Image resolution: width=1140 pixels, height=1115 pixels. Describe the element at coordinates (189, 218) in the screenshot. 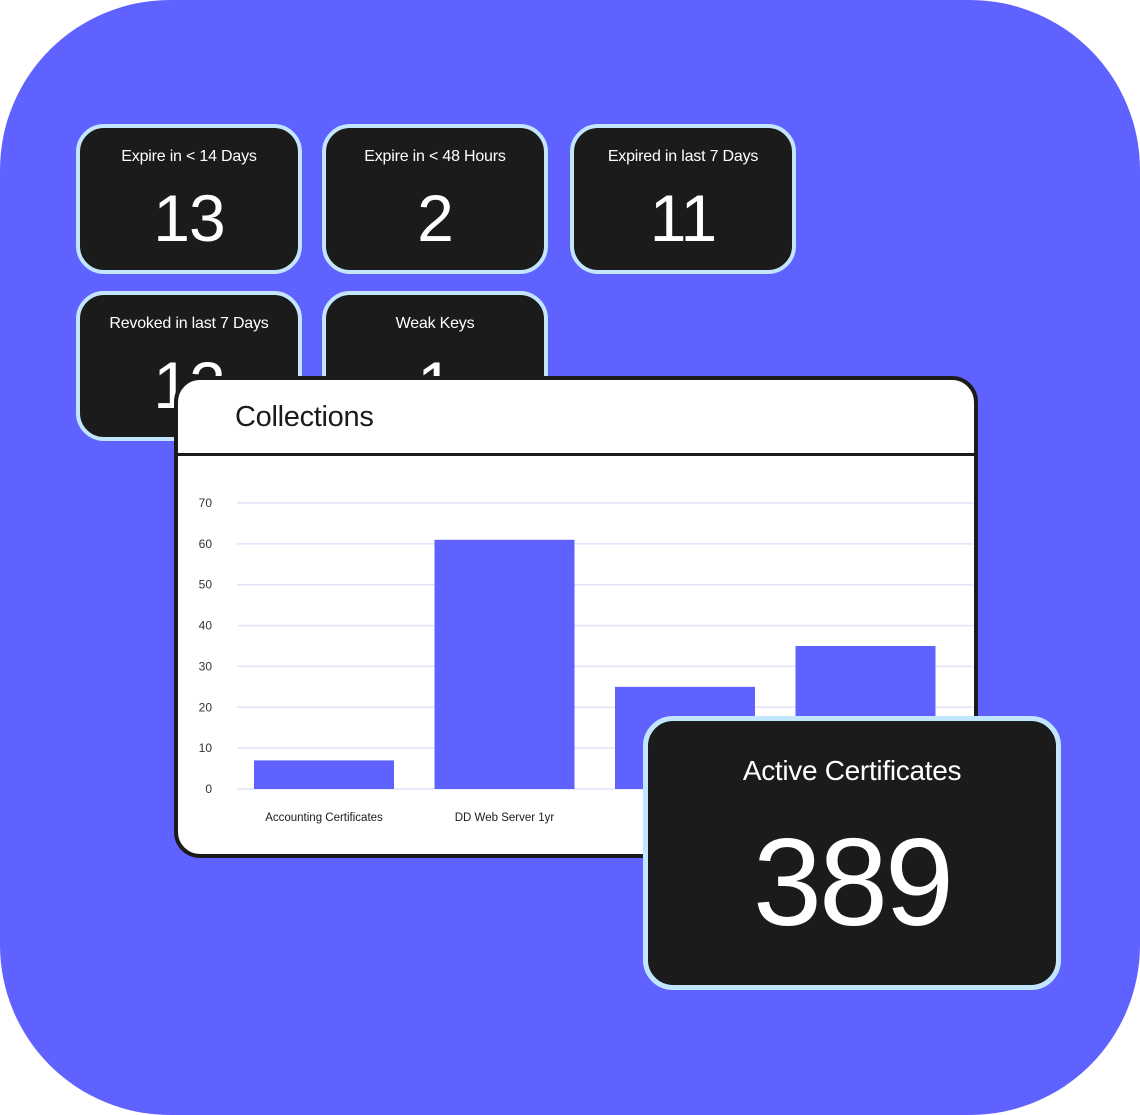

I see `stat-value: 13` at that location.